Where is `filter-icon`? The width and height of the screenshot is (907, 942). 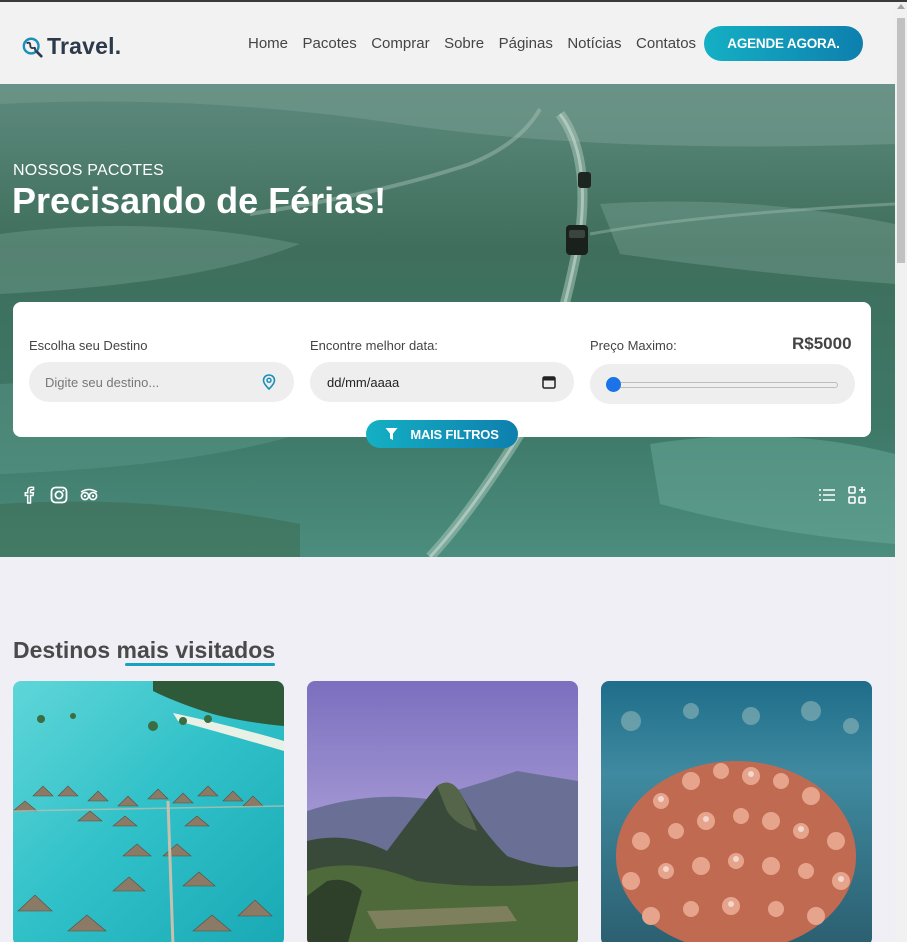
filter-icon is located at coordinates (391, 434).